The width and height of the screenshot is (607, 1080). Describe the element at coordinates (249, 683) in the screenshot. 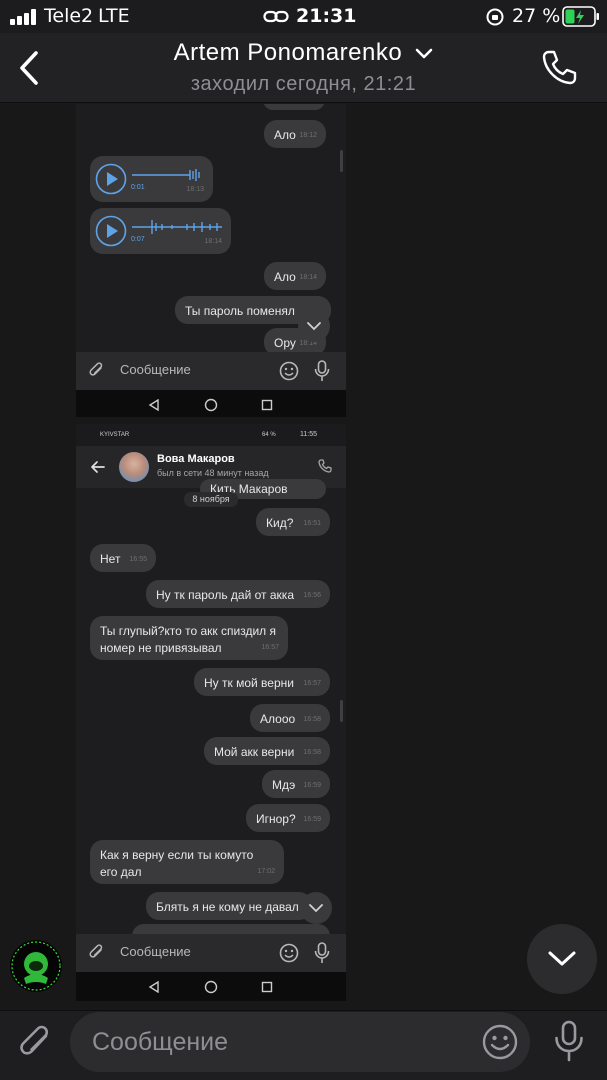

I see `message-text: Ну тк мой верни` at that location.